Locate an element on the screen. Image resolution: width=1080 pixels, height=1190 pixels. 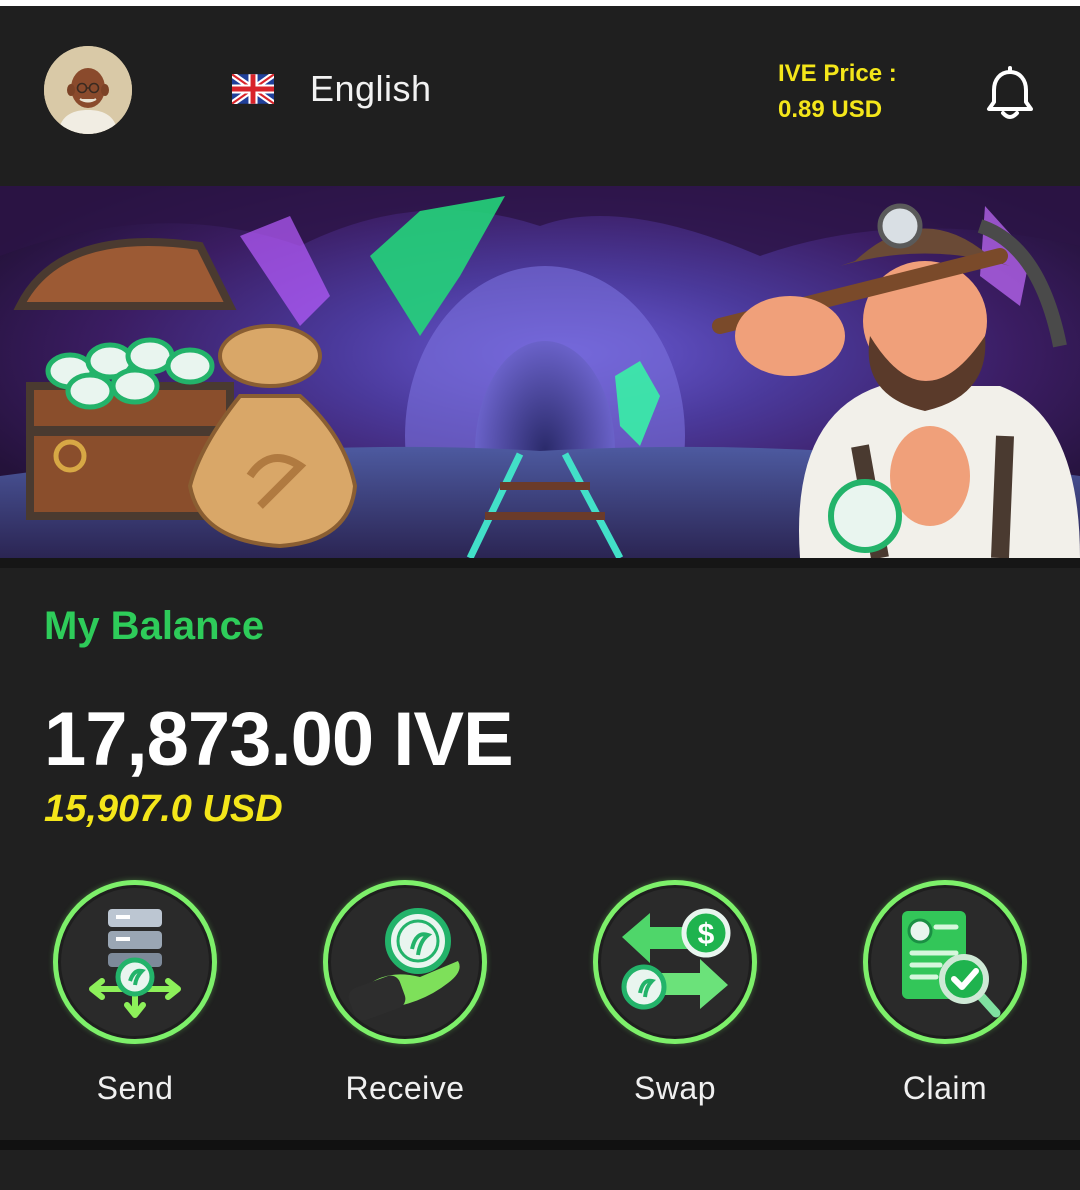
section-divider is located at coordinates (540, 1145).